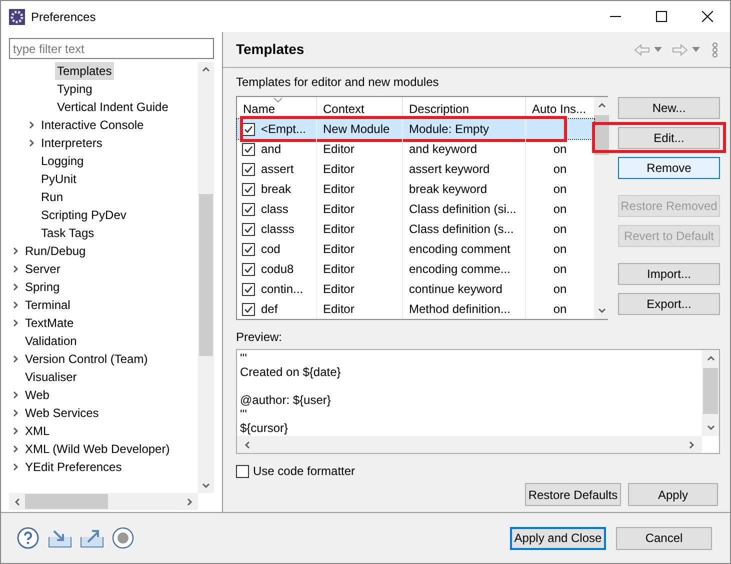  What do you see at coordinates (274, 209) in the screenshot?
I see `table-cell-text: class` at bounding box center [274, 209].